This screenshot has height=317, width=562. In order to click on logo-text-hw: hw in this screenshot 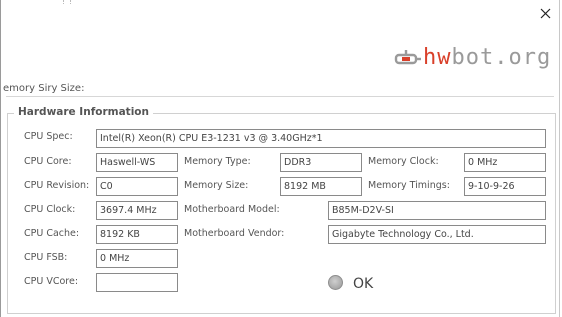, I will do `click(437, 57)`.